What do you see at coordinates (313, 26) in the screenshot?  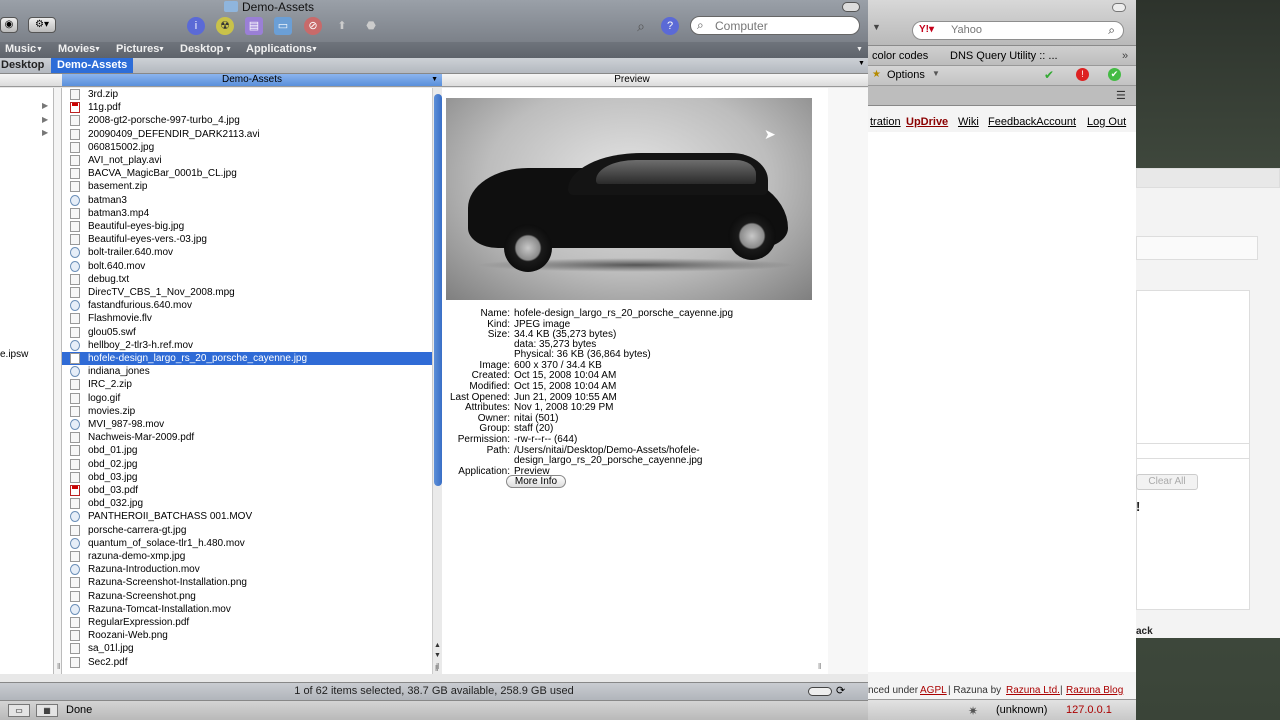 I see `delete-icon: ⊘` at bounding box center [313, 26].